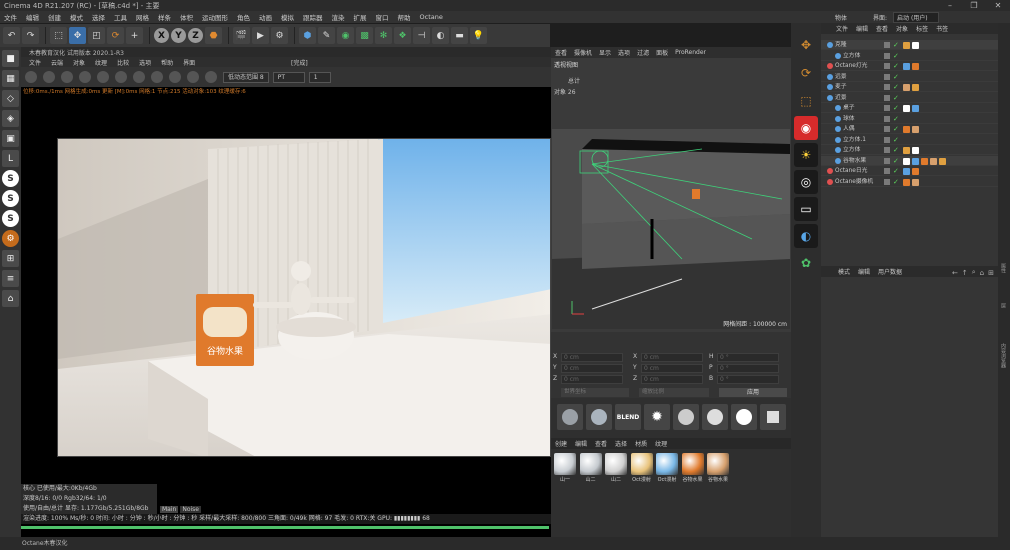  What do you see at coordinates (806, 73) in the screenshot?
I see `rotate-tool-icon: ⟳` at bounding box center [806, 73].